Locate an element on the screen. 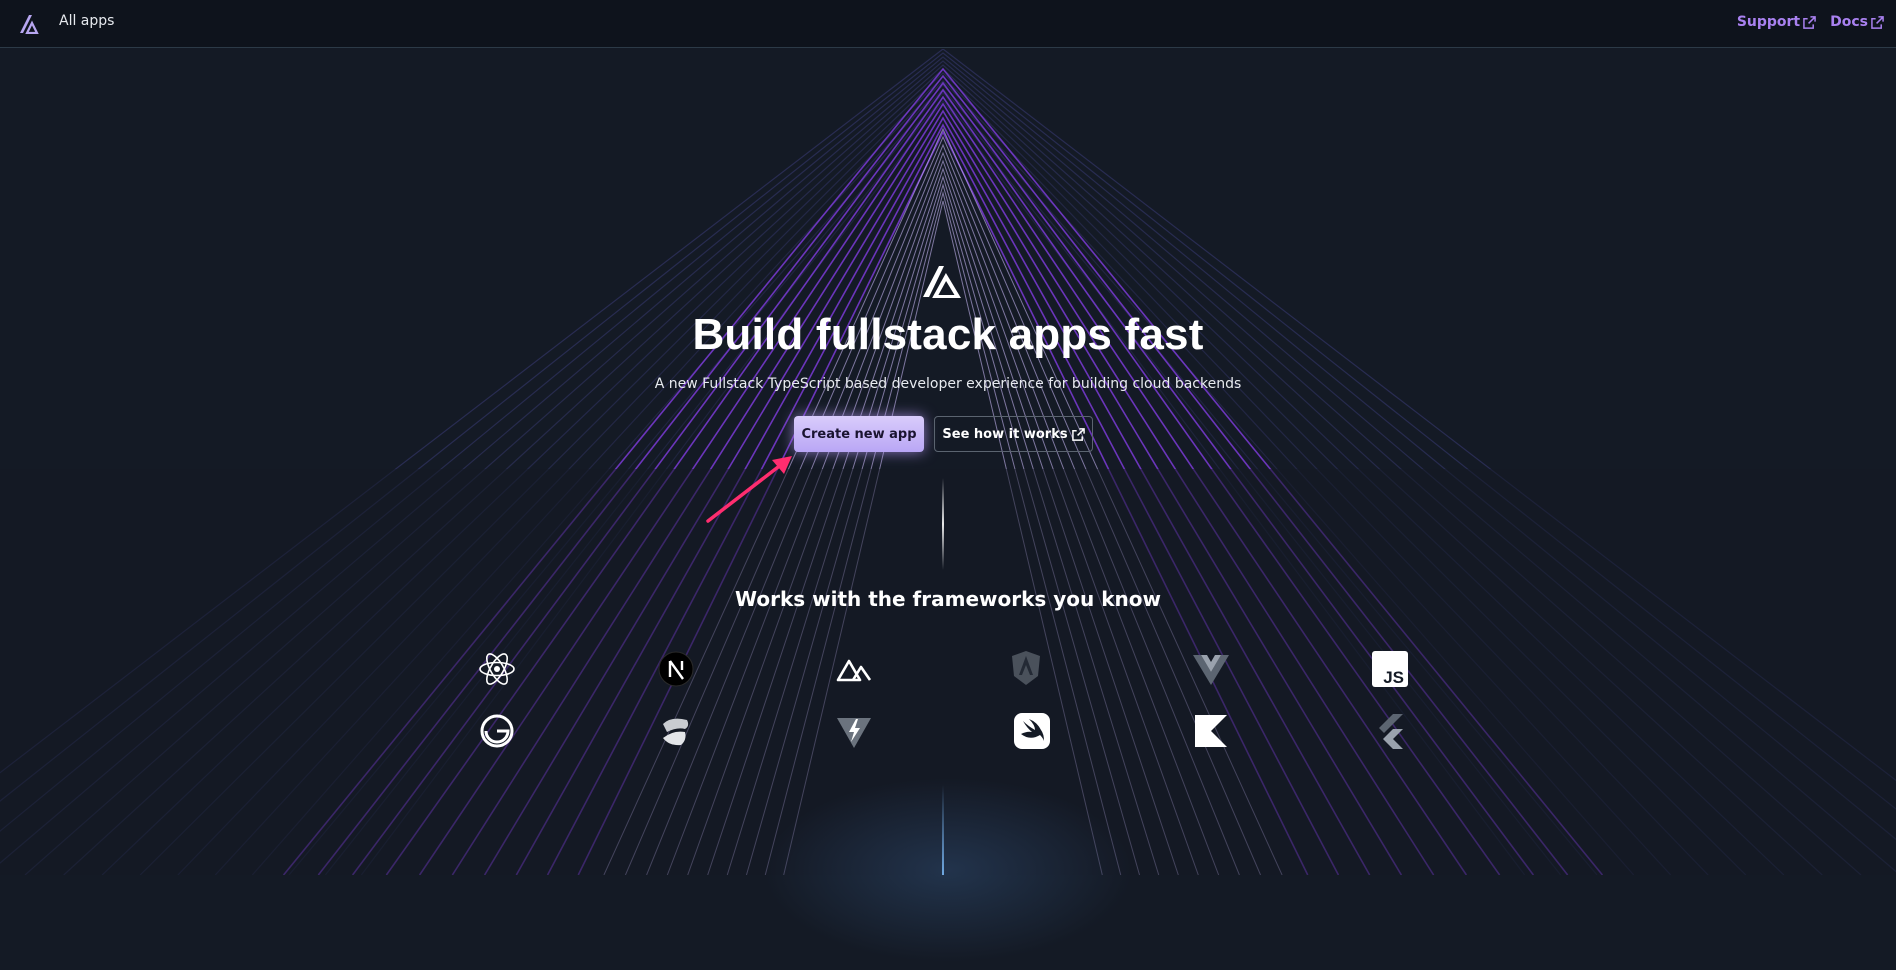 The height and width of the screenshot is (970, 1896). create-new-app-button: Create new app is located at coordinates (859, 434).